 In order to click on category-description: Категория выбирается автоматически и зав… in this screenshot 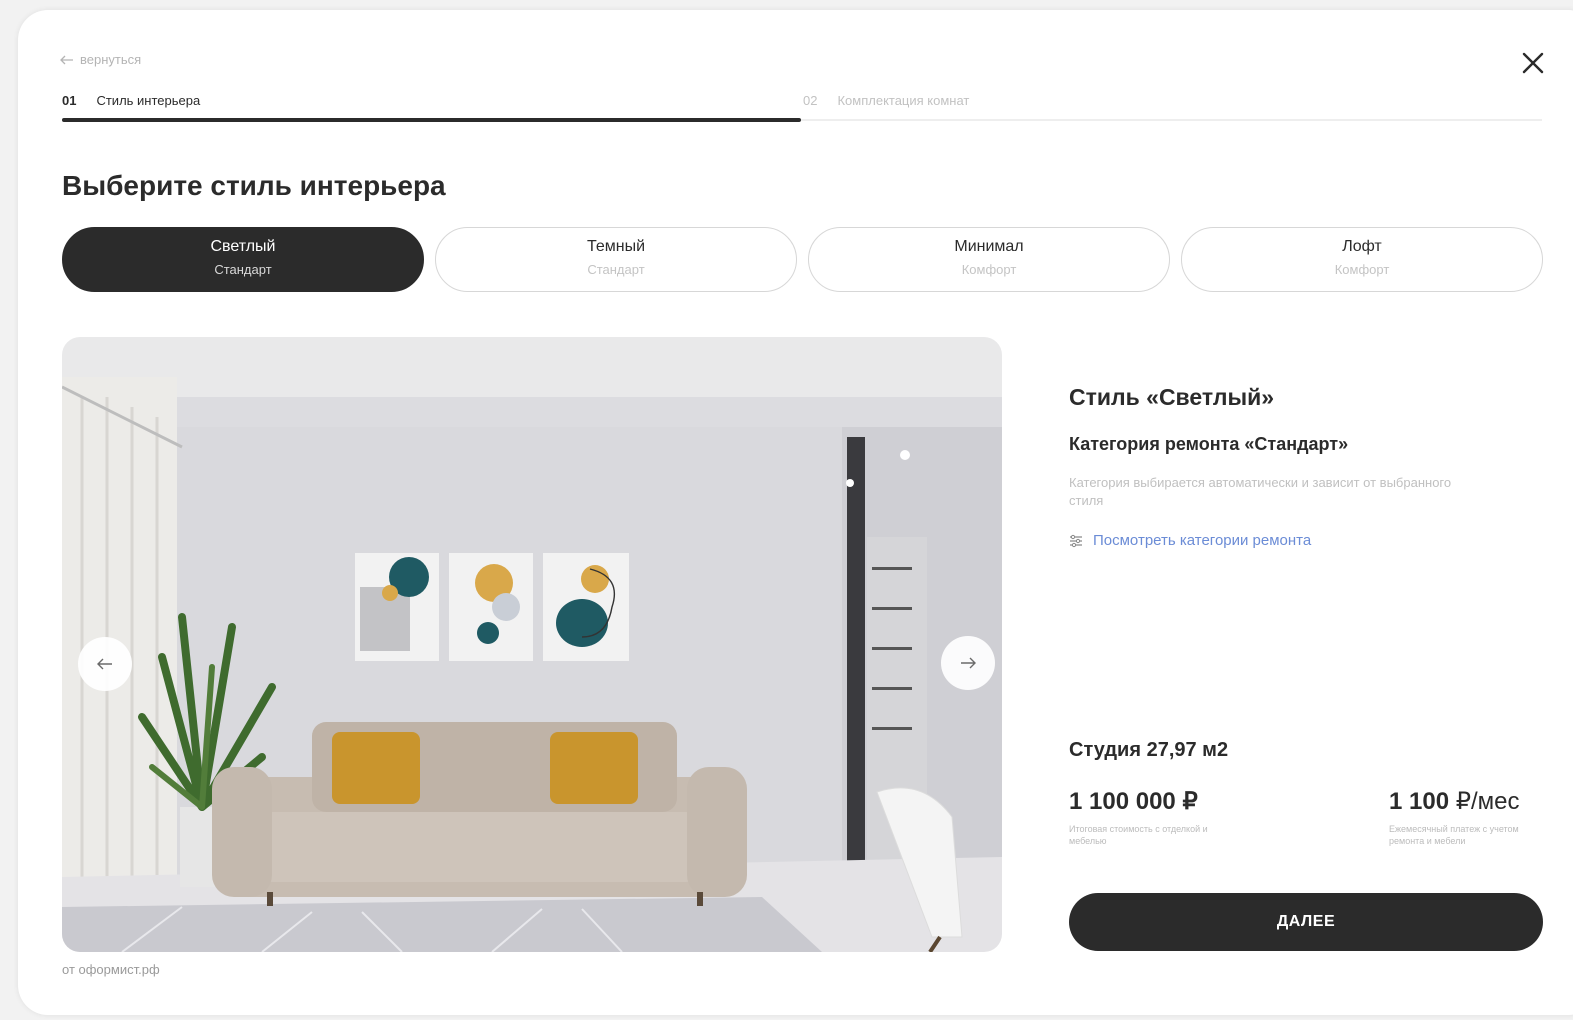, I will do `click(1260, 491)`.